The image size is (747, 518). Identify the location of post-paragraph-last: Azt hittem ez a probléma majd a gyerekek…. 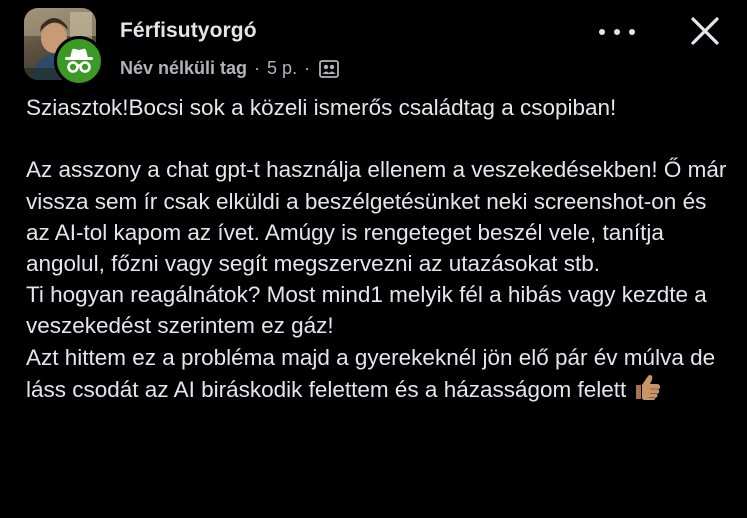
(378, 375).